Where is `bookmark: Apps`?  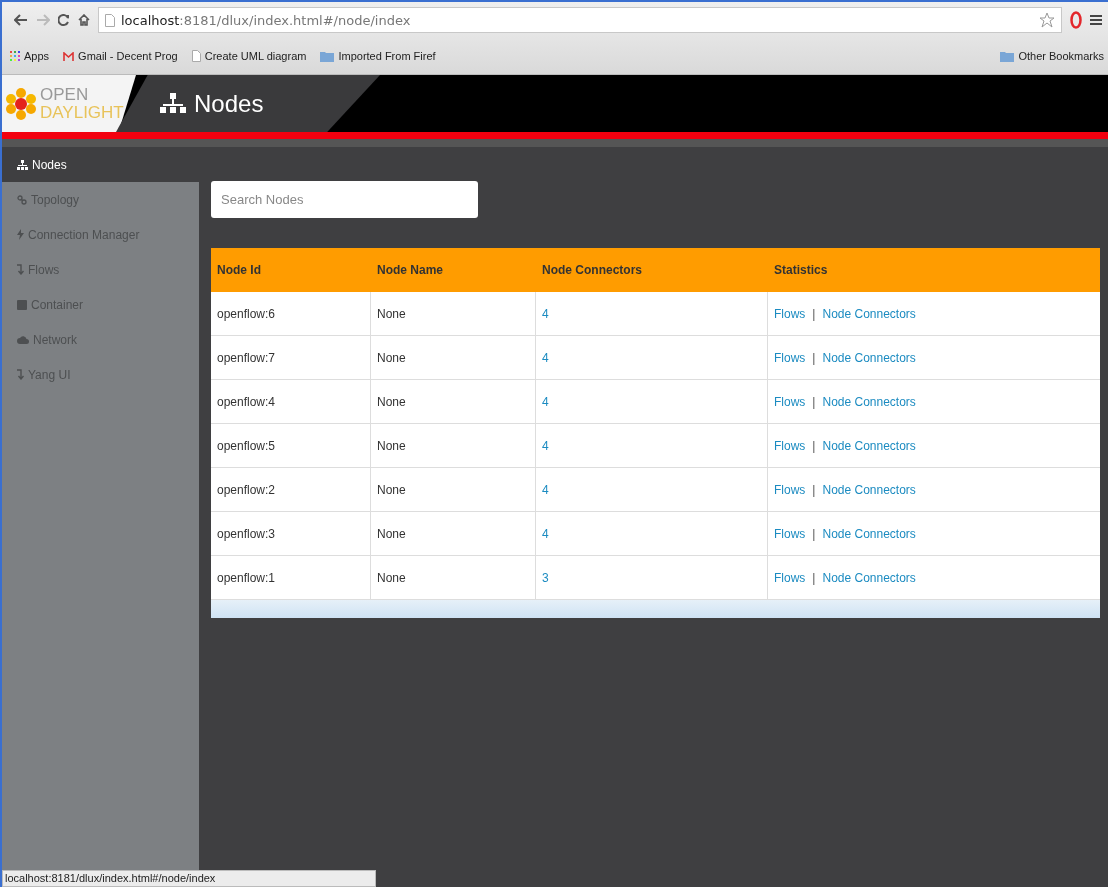
bookmark: Apps is located at coordinates (30, 56).